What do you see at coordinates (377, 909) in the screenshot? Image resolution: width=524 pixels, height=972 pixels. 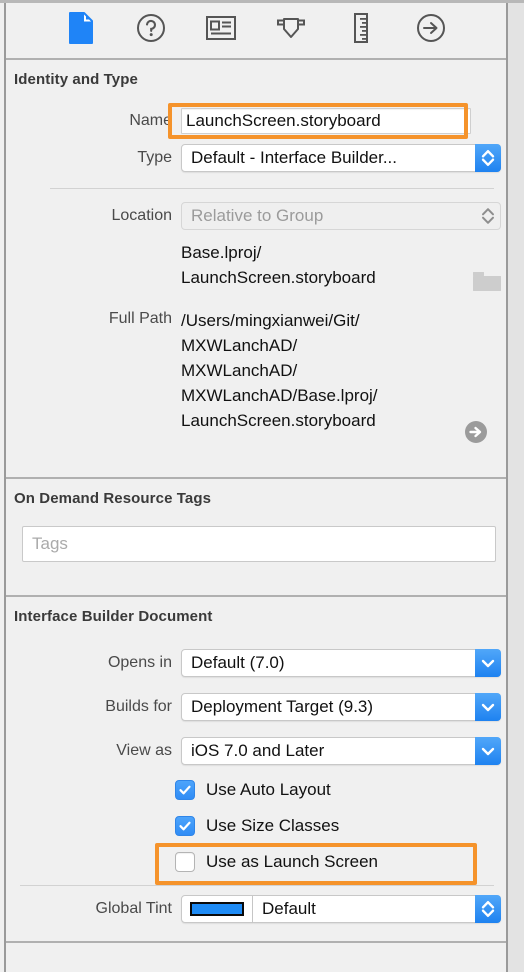 I see `global-tint-popup-button: Default` at bounding box center [377, 909].